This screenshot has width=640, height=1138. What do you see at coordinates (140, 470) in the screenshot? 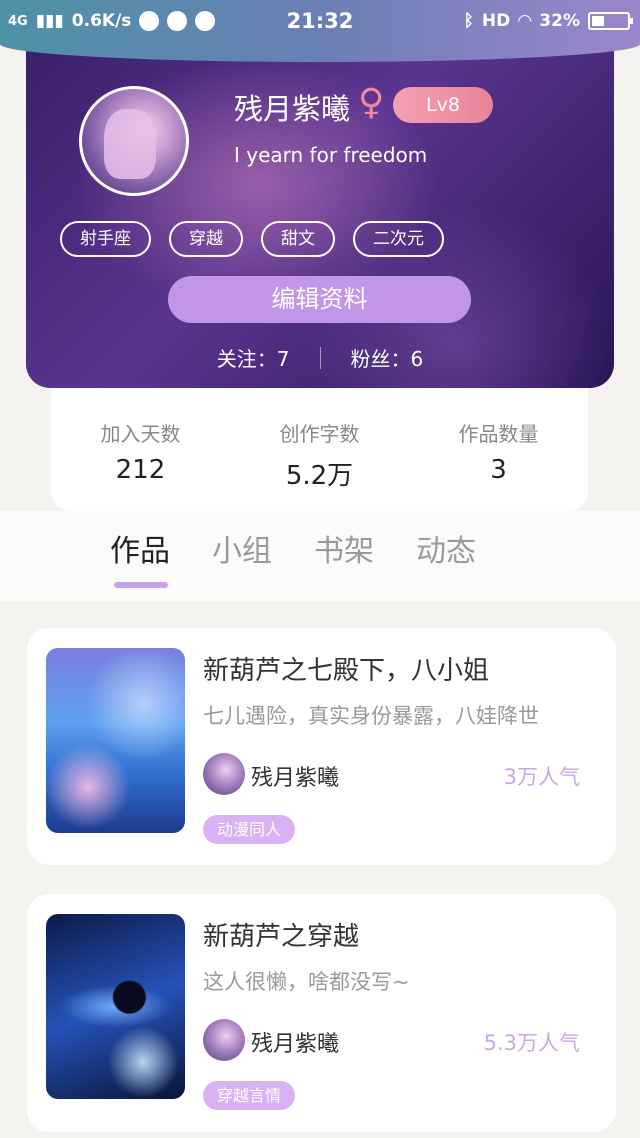
I see `stat-value: 212` at bounding box center [140, 470].